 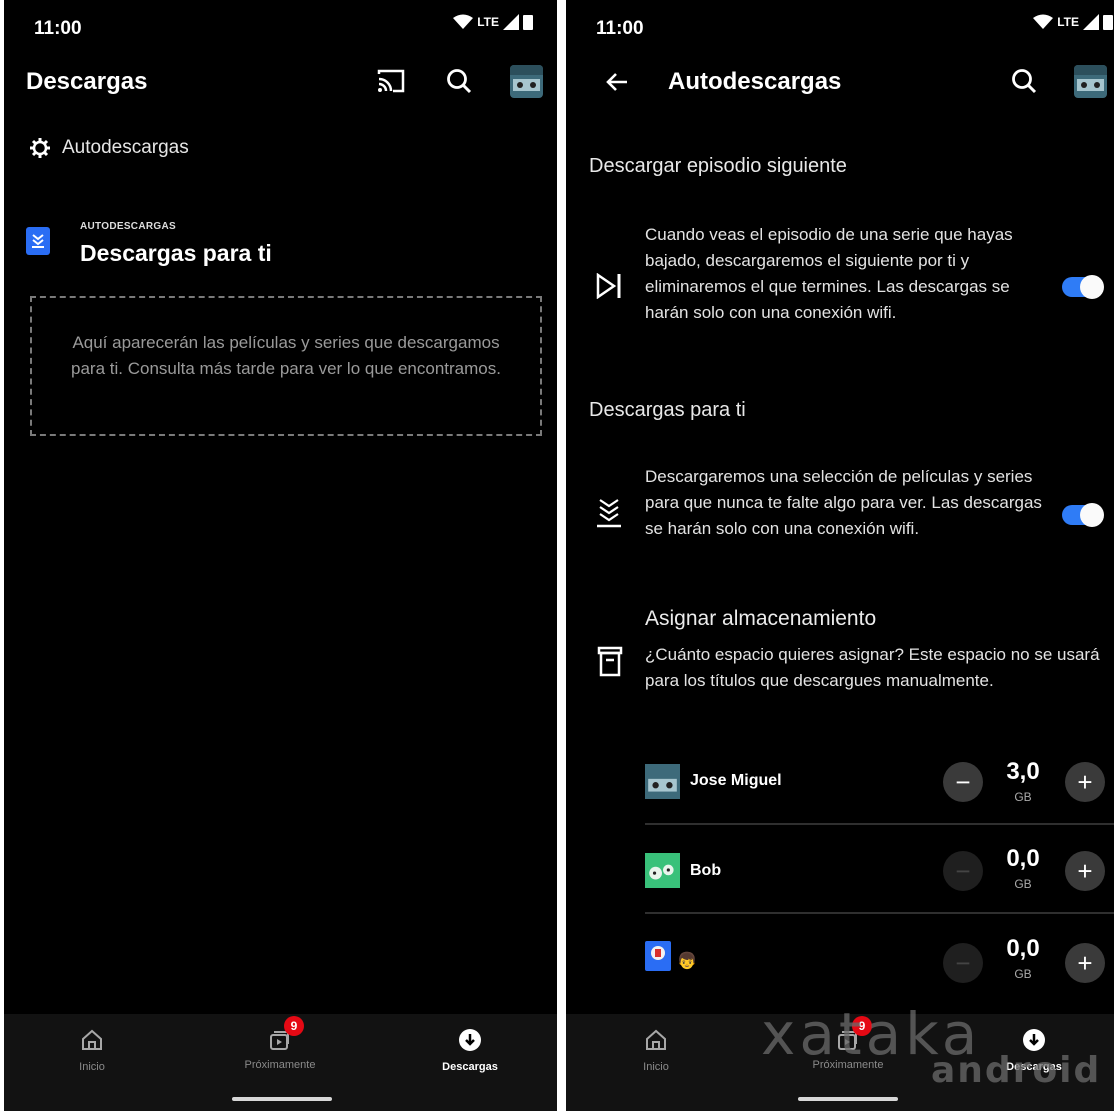 What do you see at coordinates (294, 1026) in the screenshot?
I see `notification-badge: 9` at bounding box center [294, 1026].